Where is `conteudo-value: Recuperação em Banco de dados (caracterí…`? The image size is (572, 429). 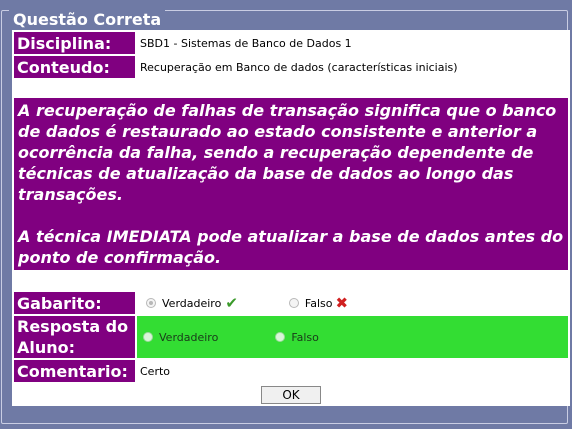
conteudo-value: Recuperação em Banco de dados (caracterí… is located at coordinates (352, 67).